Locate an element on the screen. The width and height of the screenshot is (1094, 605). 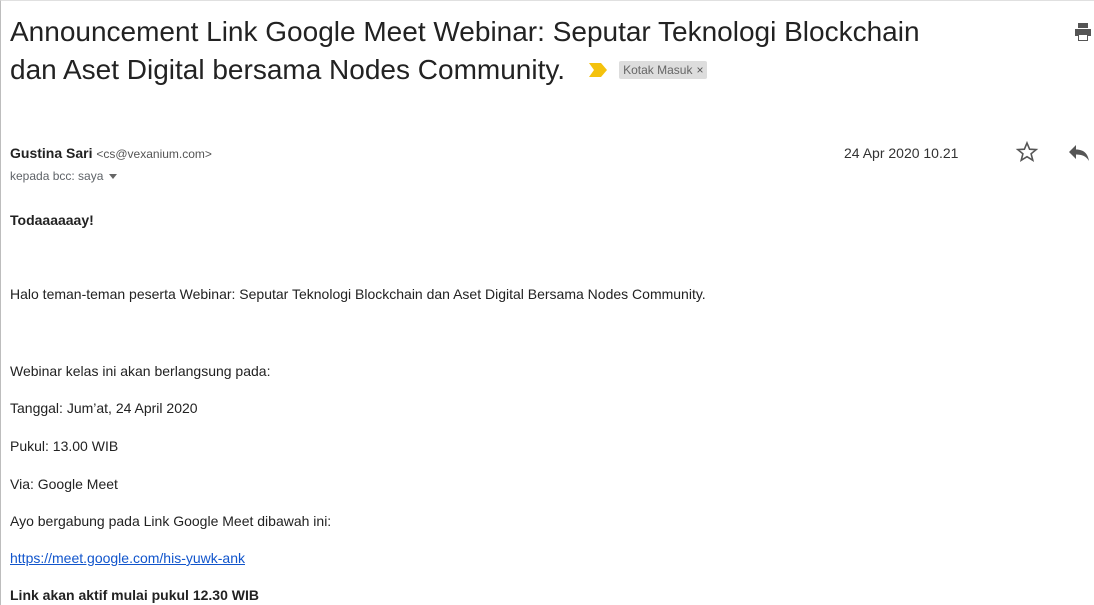
body-date-line: Tanggal: Jum’at, 24 April 2020 is located at coordinates (104, 408).